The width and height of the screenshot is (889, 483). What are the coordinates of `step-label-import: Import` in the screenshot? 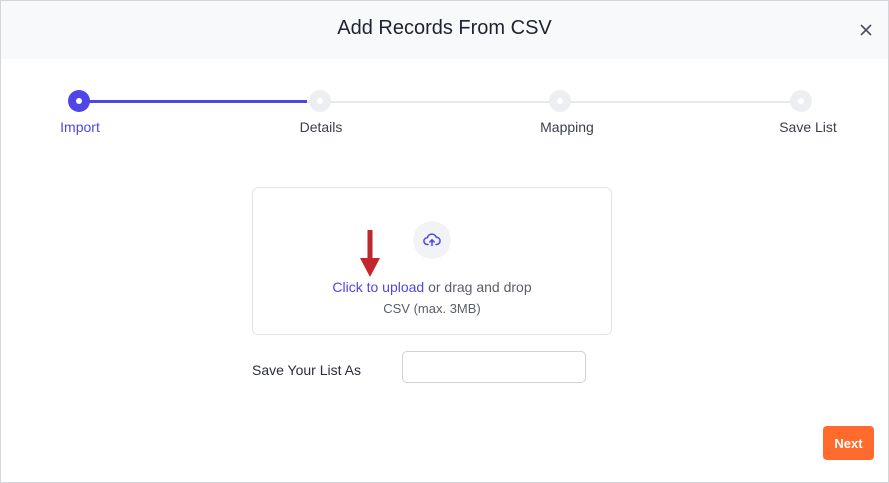 It's located at (80, 127).